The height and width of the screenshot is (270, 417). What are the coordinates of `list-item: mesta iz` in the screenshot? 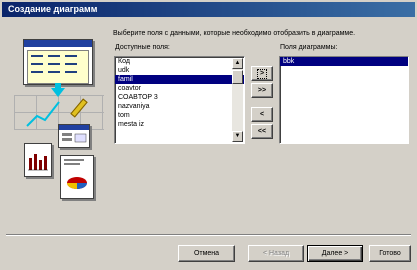 It's located at (179, 124).